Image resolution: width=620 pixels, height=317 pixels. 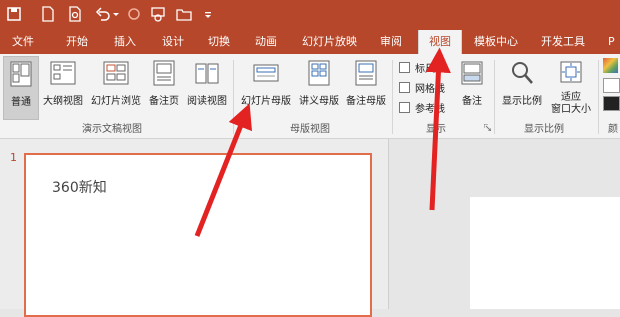 What do you see at coordinates (438, 129) in the screenshot?
I see `arrow-to-view-tab` at bounding box center [438, 129].